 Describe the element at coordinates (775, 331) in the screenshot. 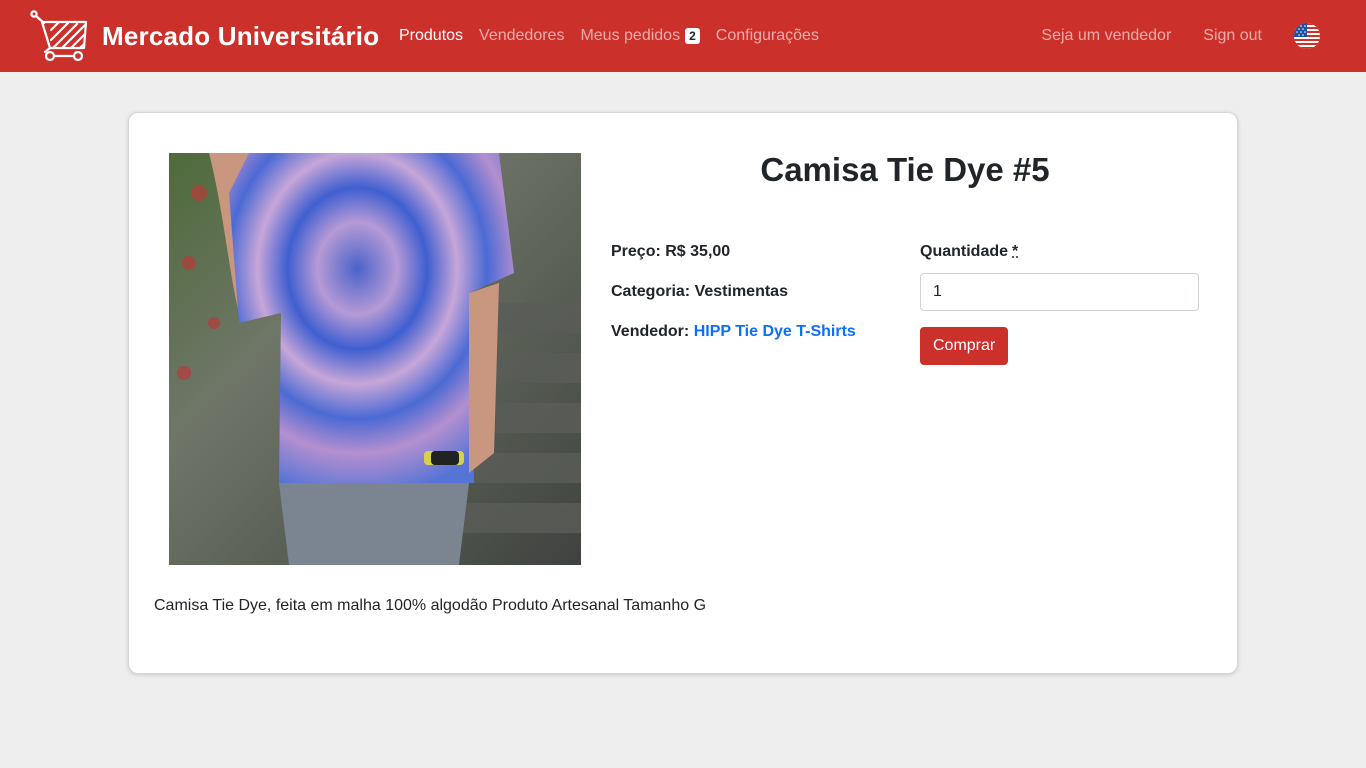

I see `seller-link: HIPP Tie Dye T-Shirts` at that location.